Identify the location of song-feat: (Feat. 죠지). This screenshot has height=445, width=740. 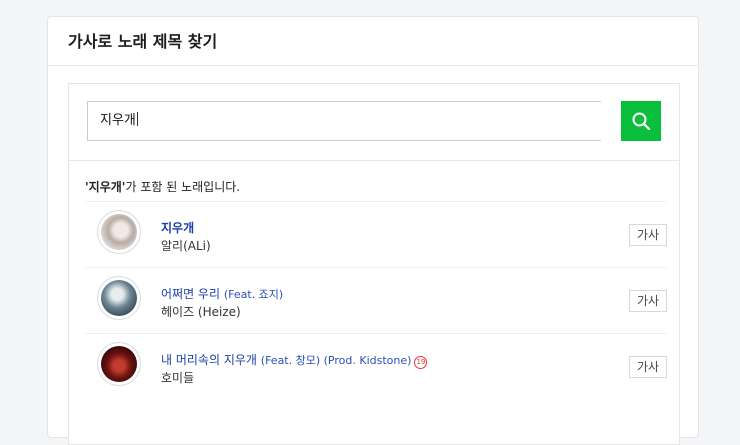
(253, 294).